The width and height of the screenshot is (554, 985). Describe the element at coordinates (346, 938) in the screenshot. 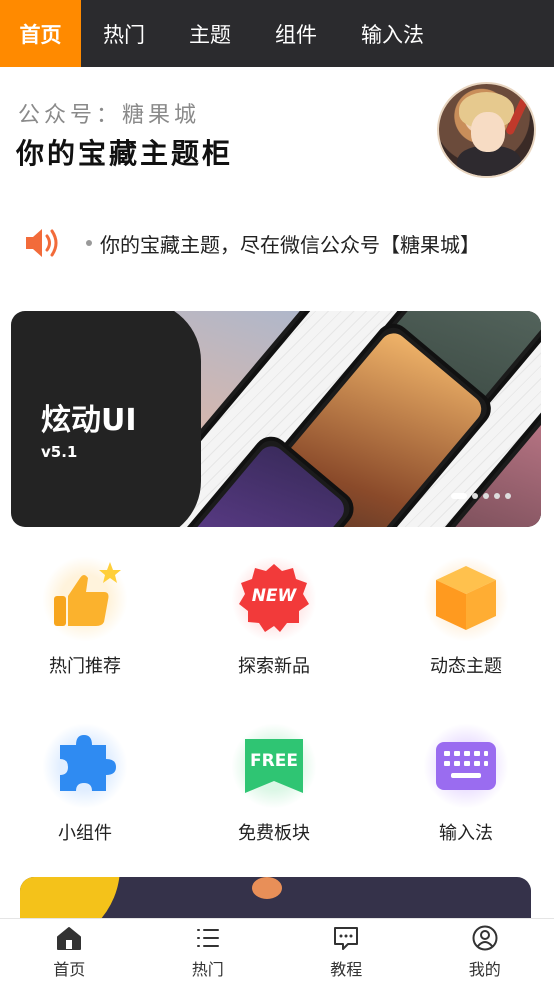

I see `chat-icon` at that location.